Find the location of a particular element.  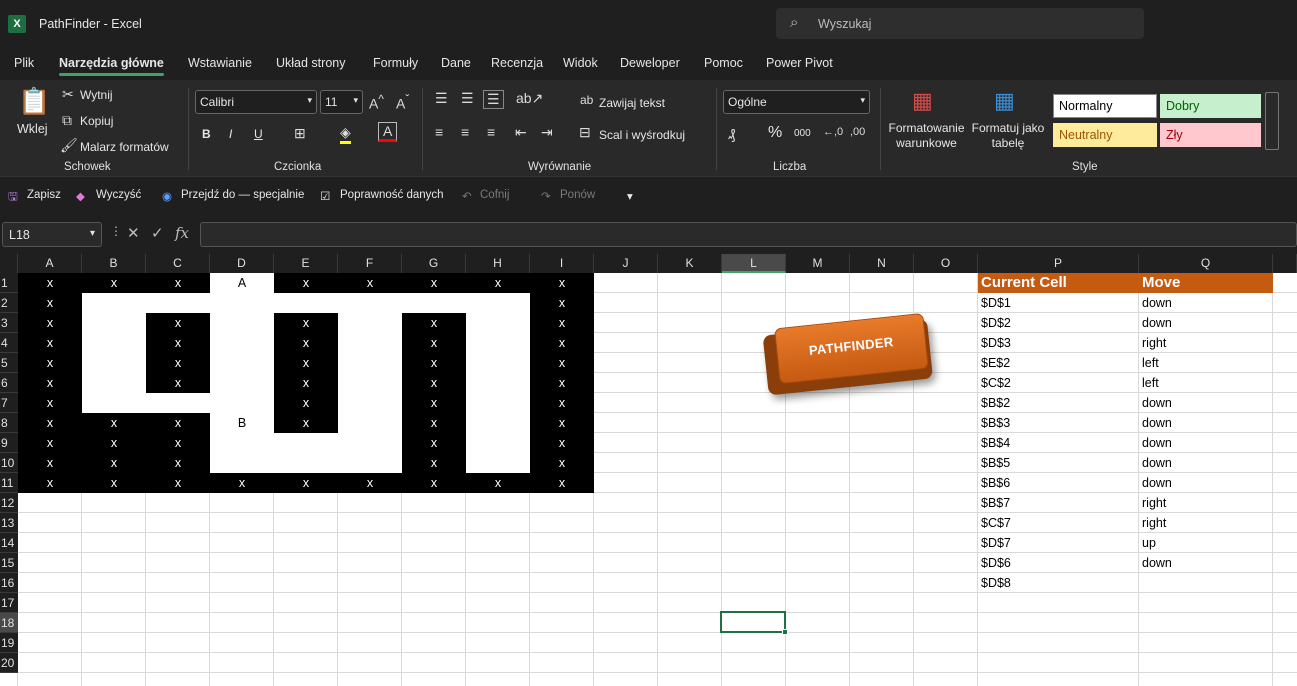

row-header-1: 1 is located at coordinates (9, 283).